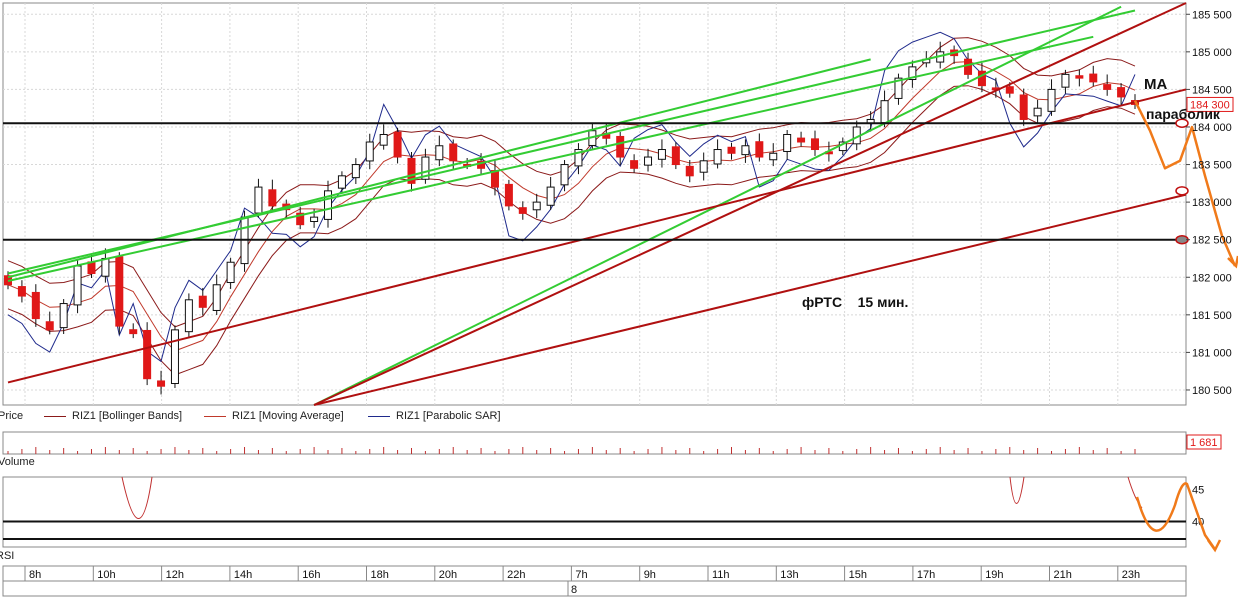 The width and height of the screenshot is (1238, 600). What do you see at coordinates (650, 575) in the screenshot?
I see `time-tick-label: 9h` at bounding box center [650, 575].